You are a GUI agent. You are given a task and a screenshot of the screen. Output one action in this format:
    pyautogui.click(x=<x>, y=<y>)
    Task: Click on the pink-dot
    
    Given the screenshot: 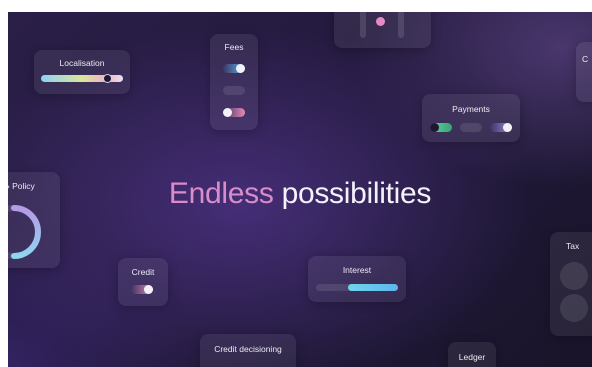 What is the action you would take?
    pyautogui.click(x=380, y=21)
    